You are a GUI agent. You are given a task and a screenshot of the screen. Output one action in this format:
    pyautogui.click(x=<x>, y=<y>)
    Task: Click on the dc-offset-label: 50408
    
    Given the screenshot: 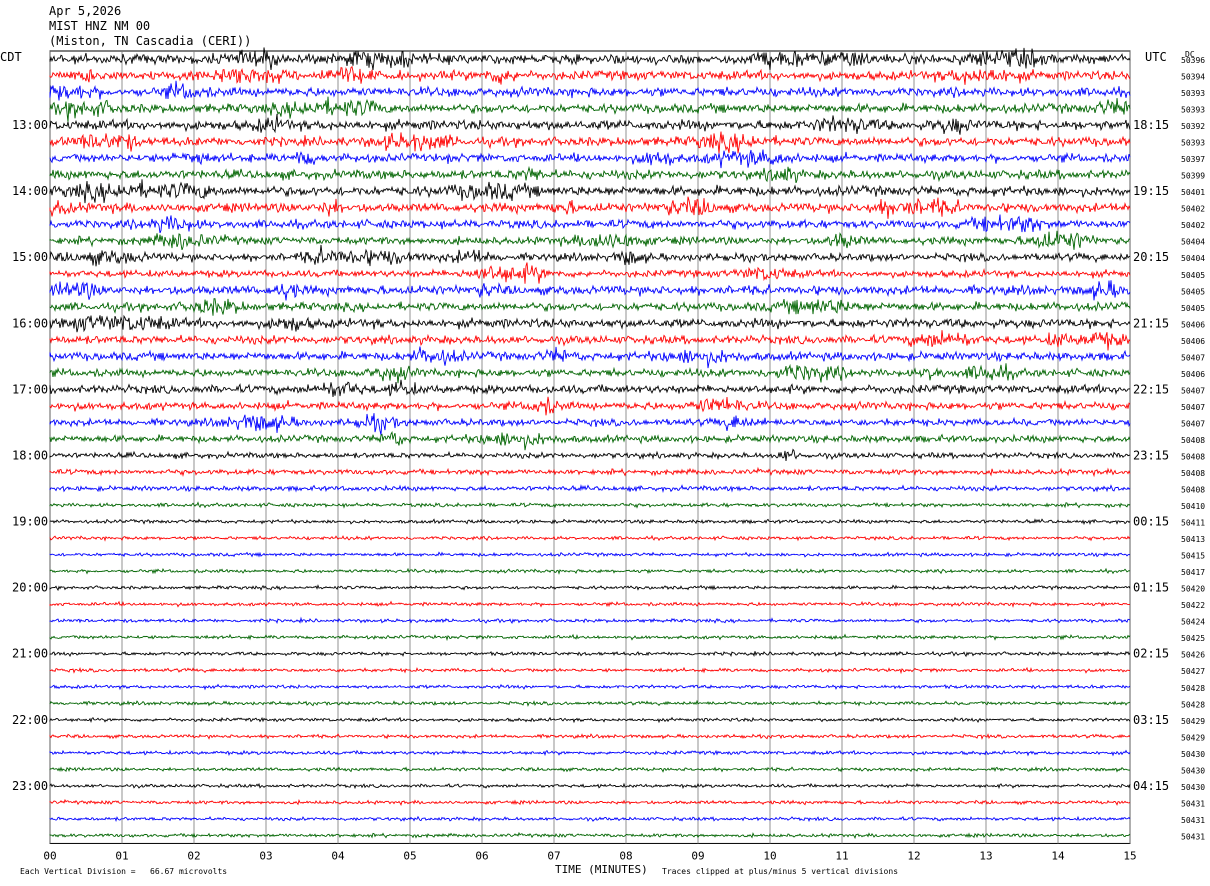 What is the action you would take?
    pyautogui.click(x=1193, y=473)
    